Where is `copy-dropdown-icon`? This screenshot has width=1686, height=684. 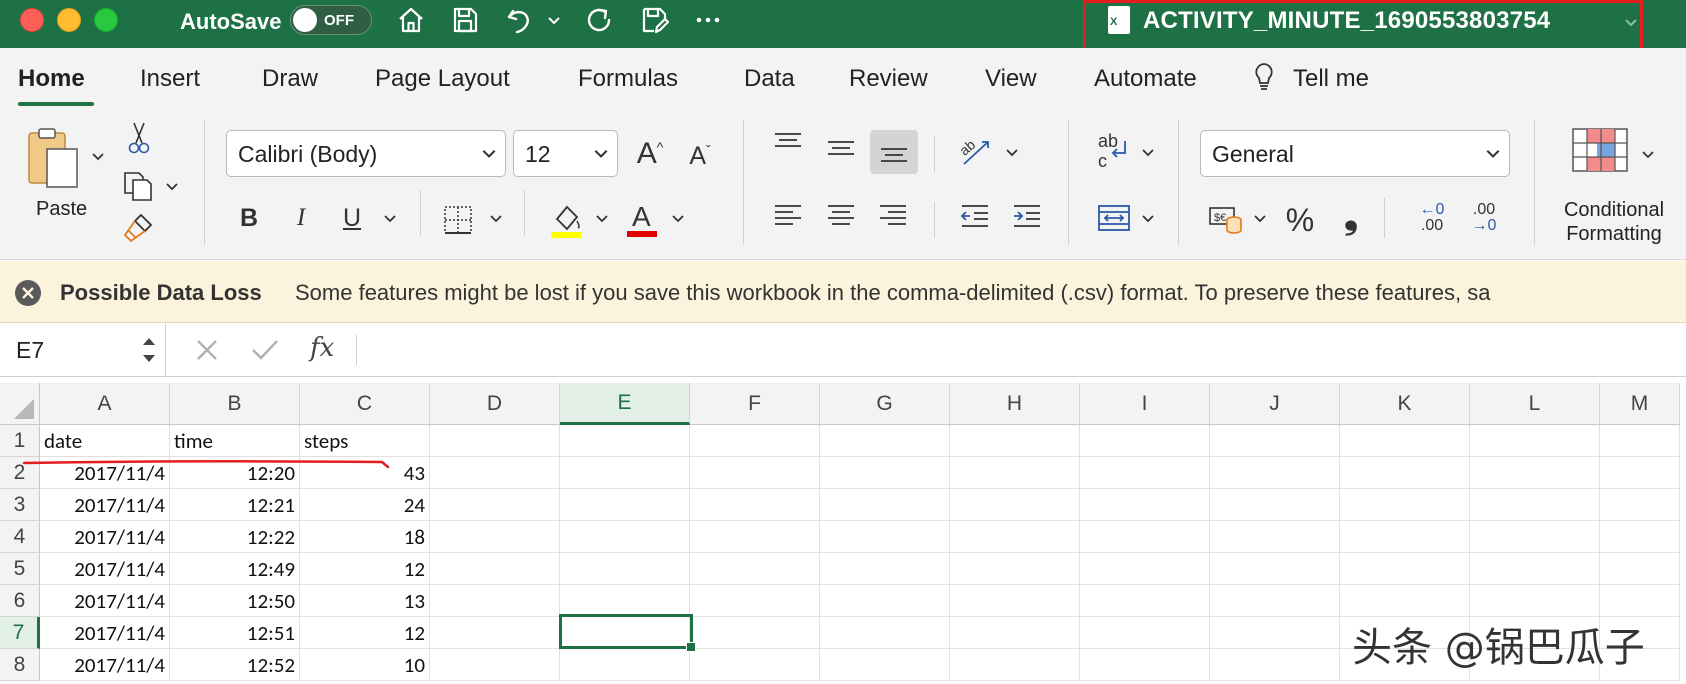
copy-dropdown-icon is located at coordinates (172, 186).